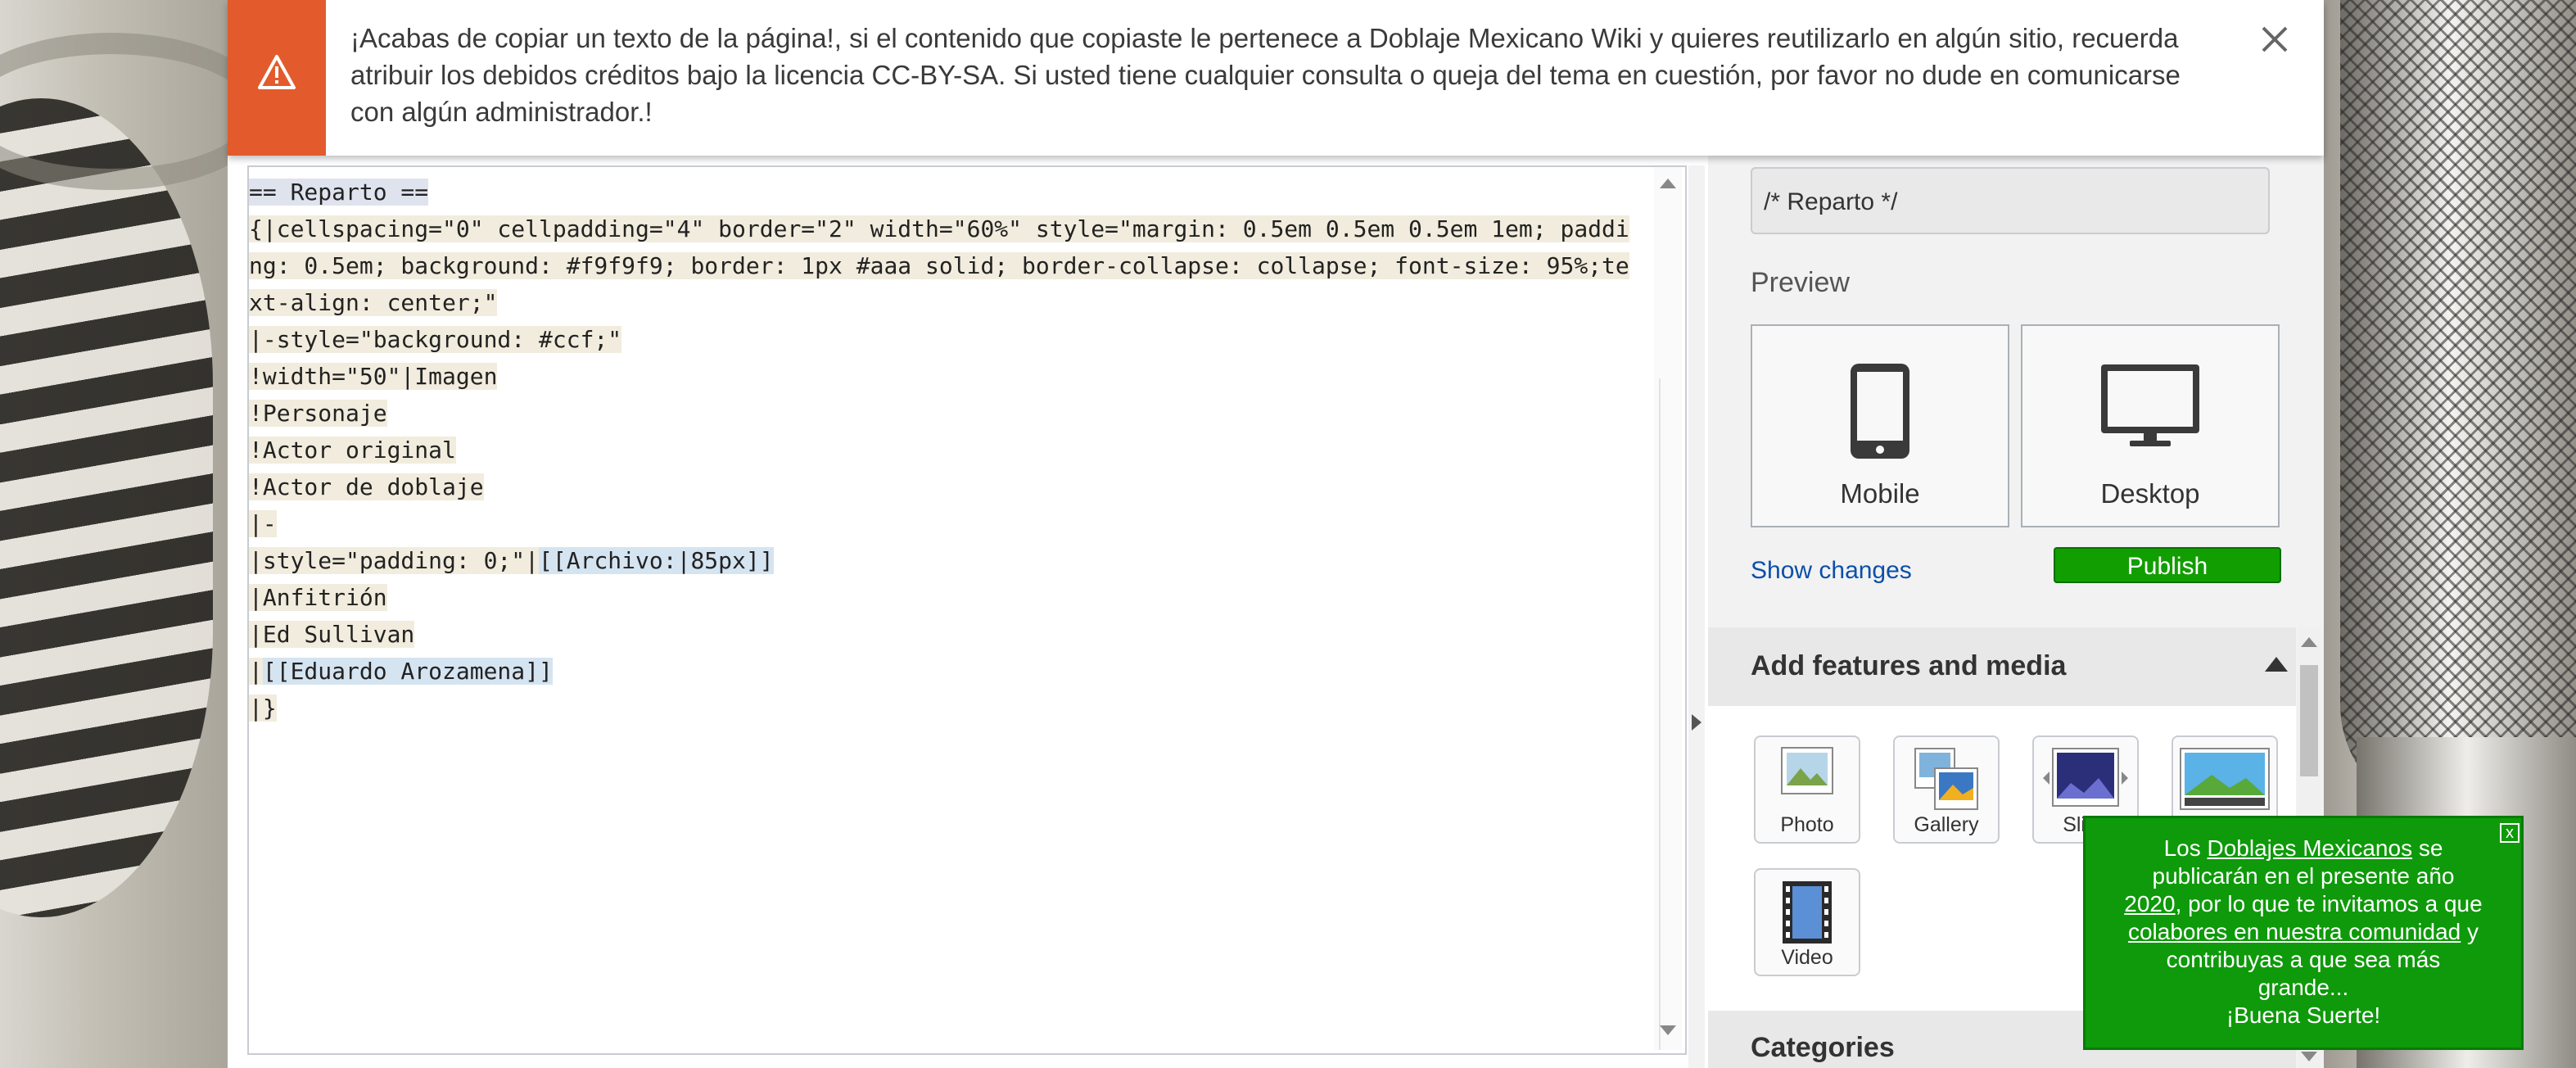  Describe the element at coordinates (945, 708) in the screenshot. I see `source-line: |}` at that location.